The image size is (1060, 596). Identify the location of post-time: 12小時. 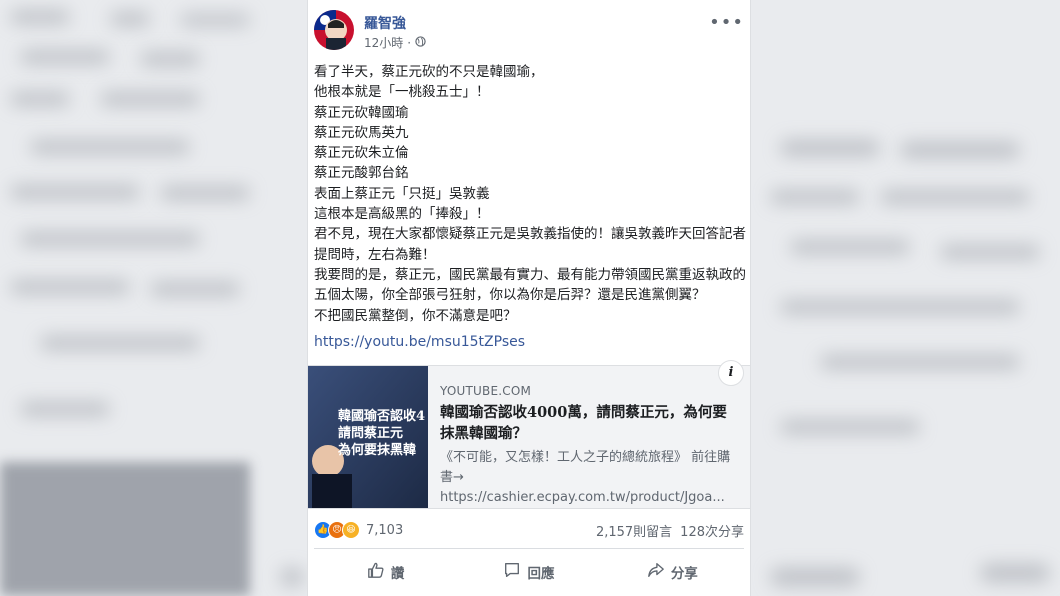
(383, 42).